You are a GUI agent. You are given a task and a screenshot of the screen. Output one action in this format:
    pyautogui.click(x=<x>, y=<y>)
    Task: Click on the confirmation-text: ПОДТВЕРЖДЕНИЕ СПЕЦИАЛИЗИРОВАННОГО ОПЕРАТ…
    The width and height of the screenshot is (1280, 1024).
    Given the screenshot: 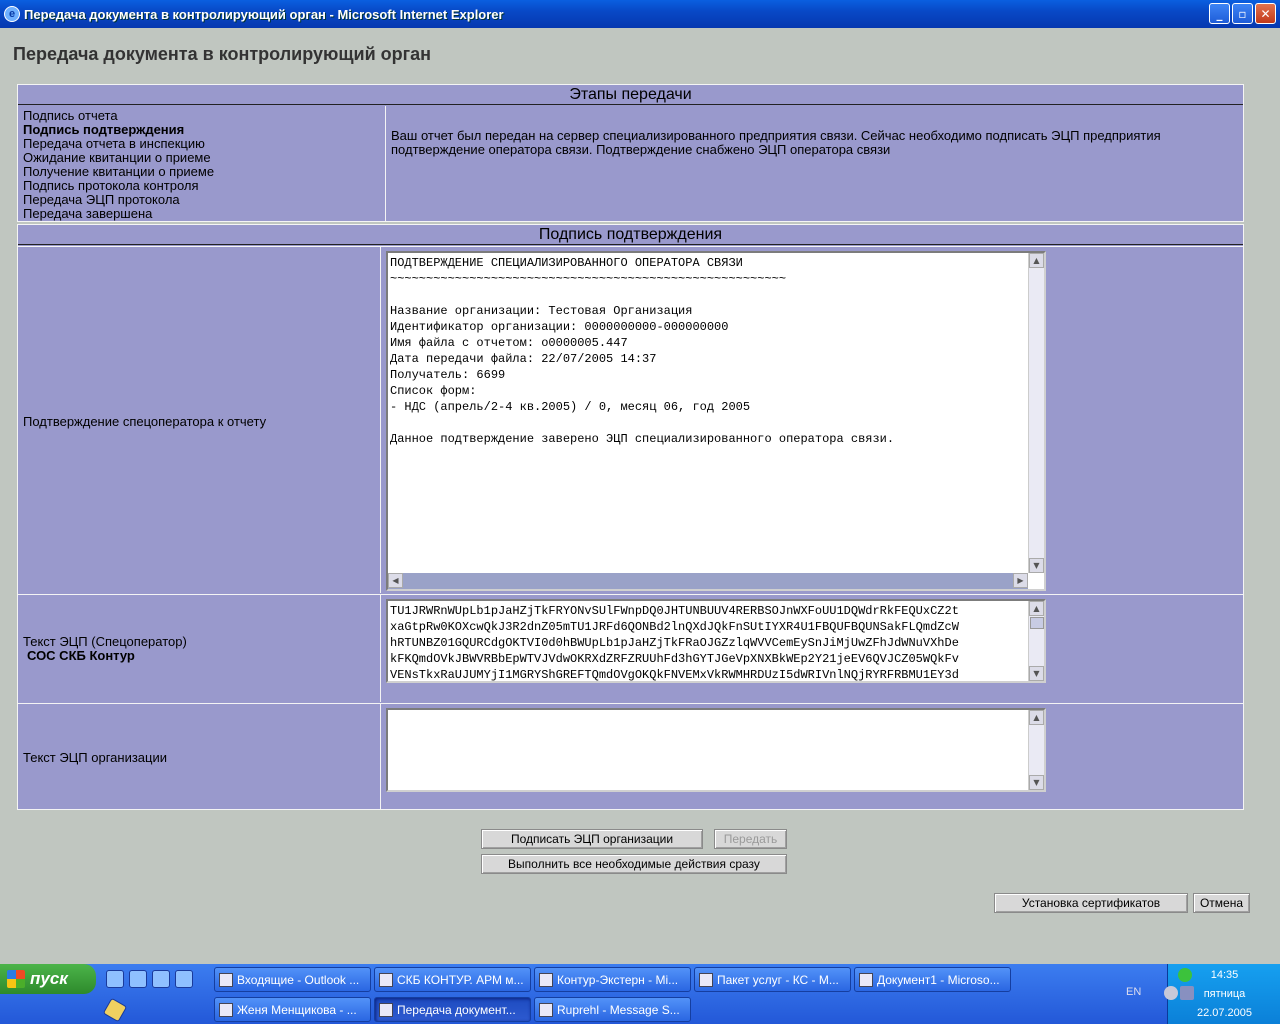 What is the action you would take?
    pyautogui.click(x=642, y=351)
    